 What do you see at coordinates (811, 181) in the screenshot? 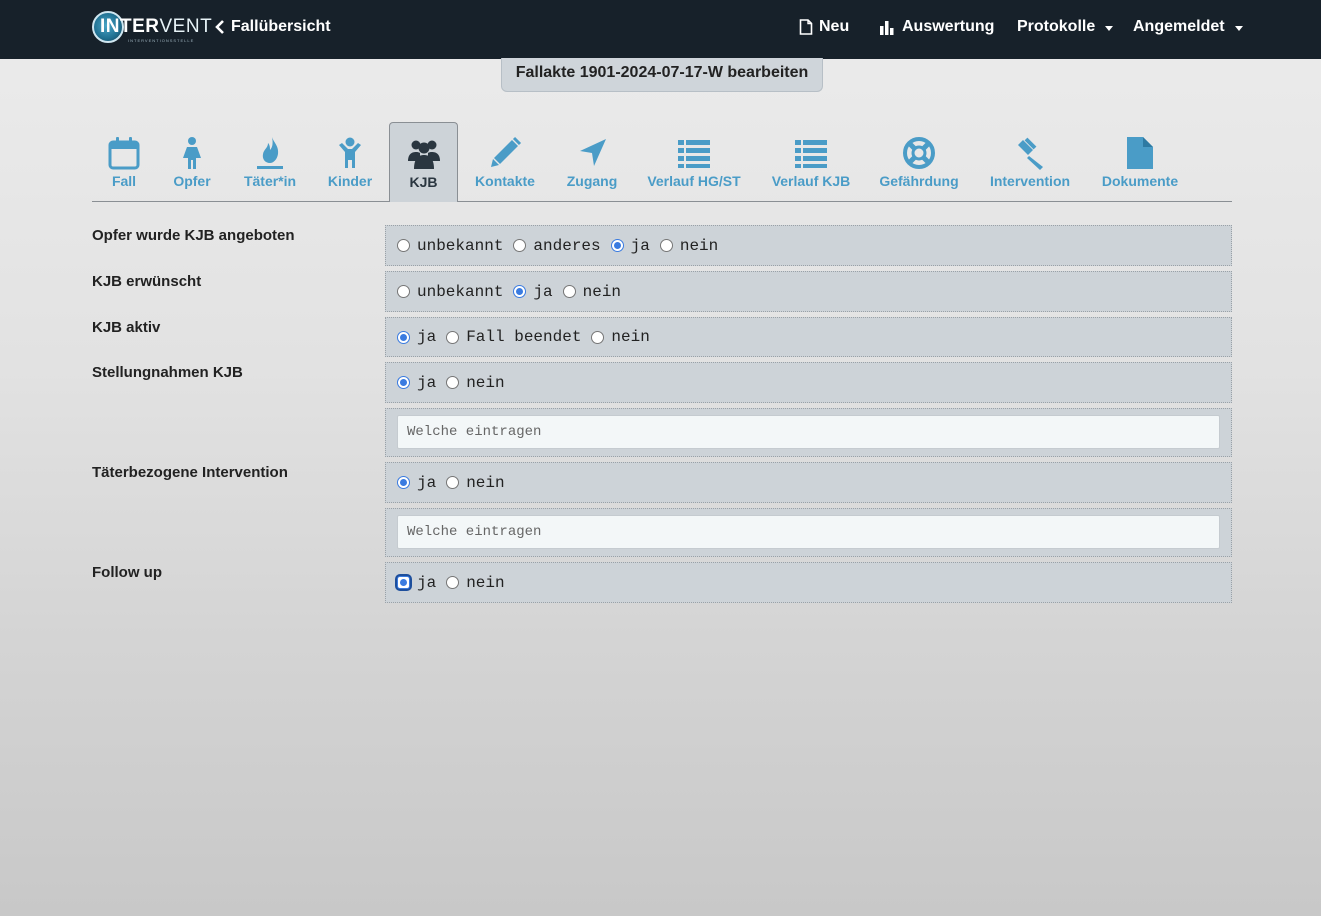
I see `tab-label: Verlauf KJB` at bounding box center [811, 181].